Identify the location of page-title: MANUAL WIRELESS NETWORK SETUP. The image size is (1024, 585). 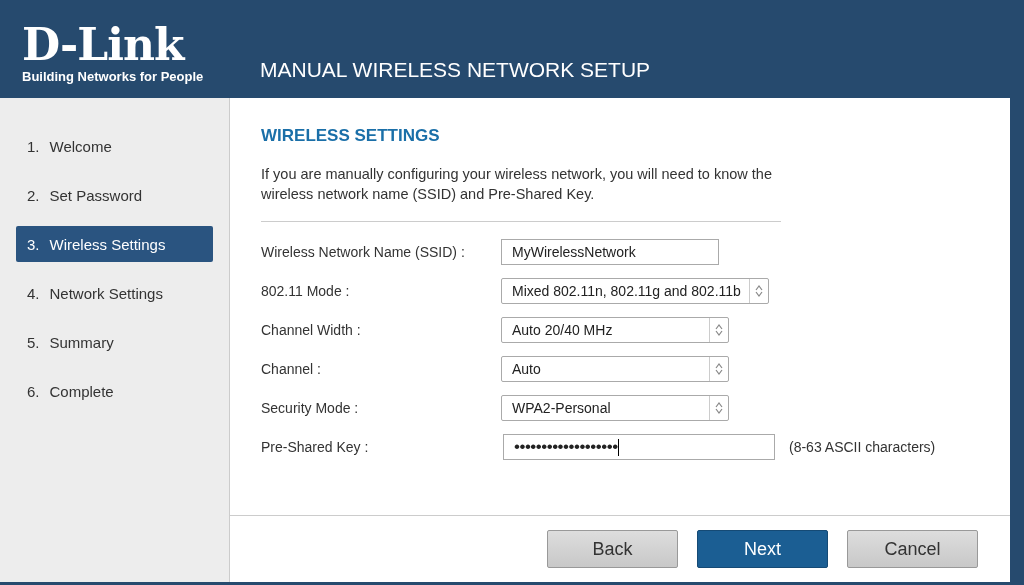
(455, 70).